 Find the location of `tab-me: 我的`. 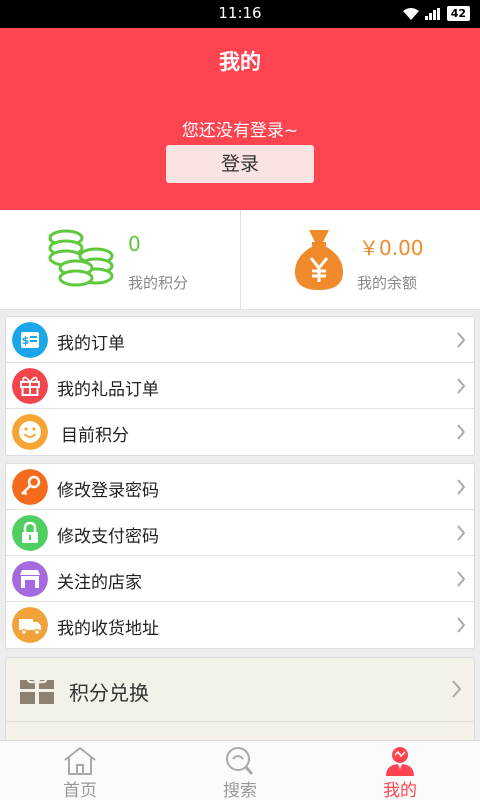

tab-me: 我的 is located at coordinates (400, 770).